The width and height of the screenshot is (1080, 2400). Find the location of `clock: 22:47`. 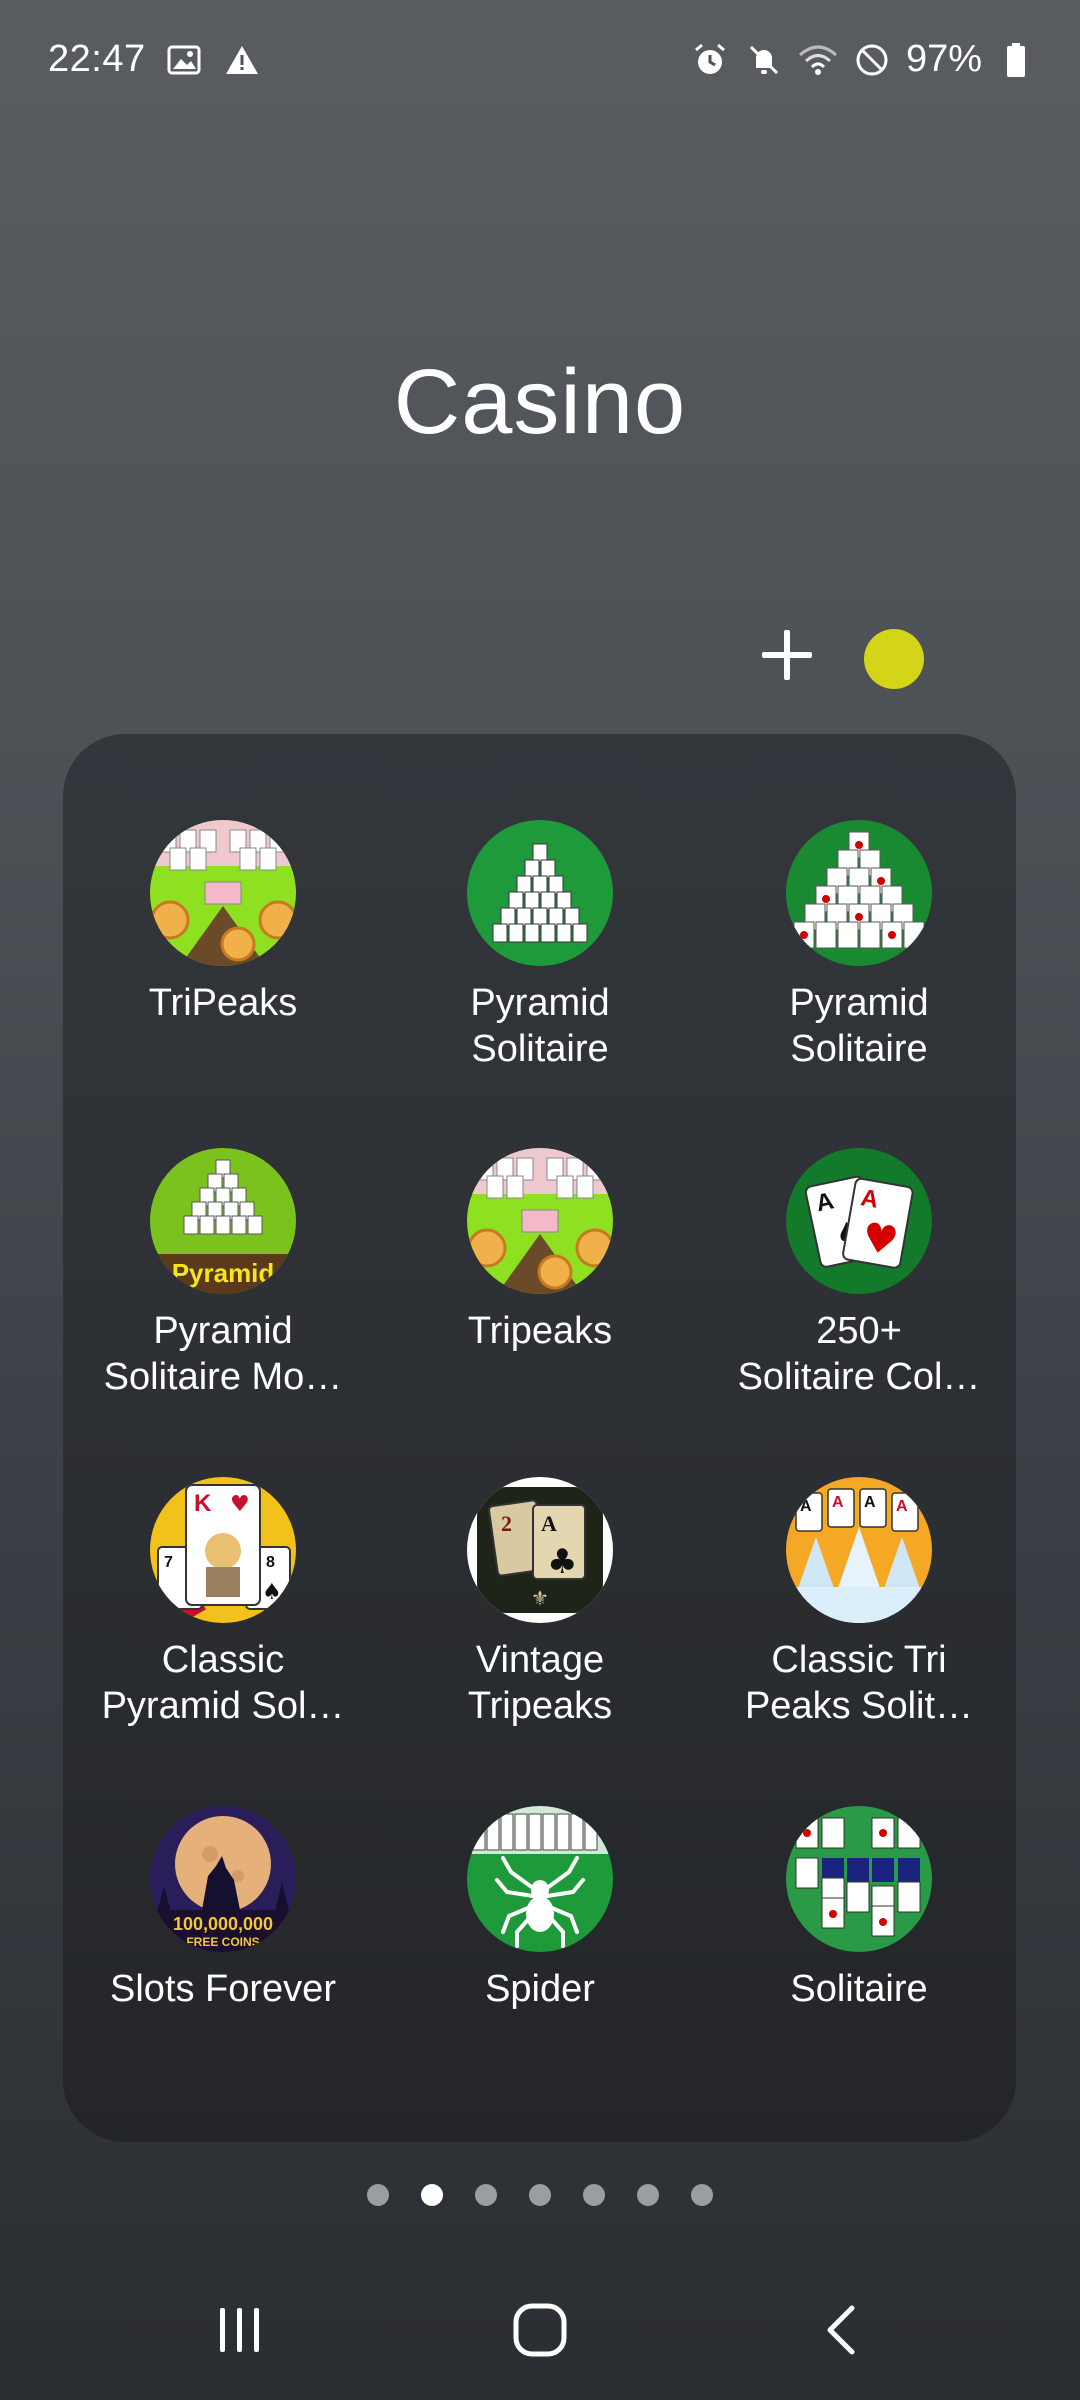

clock: 22:47 is located at coordinates (97, 59).